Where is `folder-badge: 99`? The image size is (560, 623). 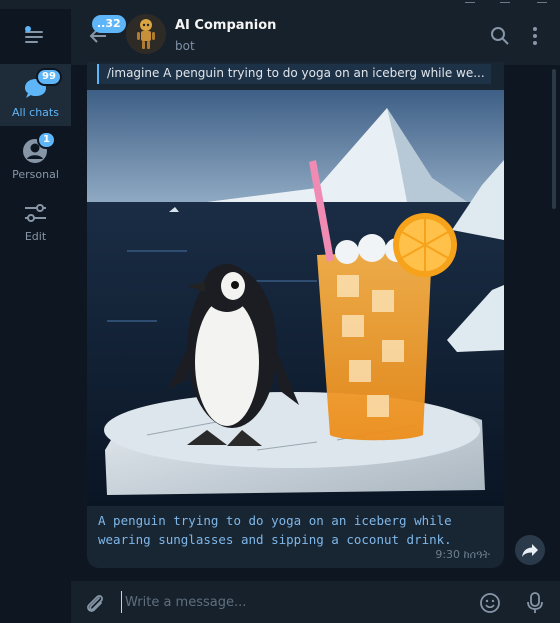
folder-badge: 99 is located at coordinates (49, 77).